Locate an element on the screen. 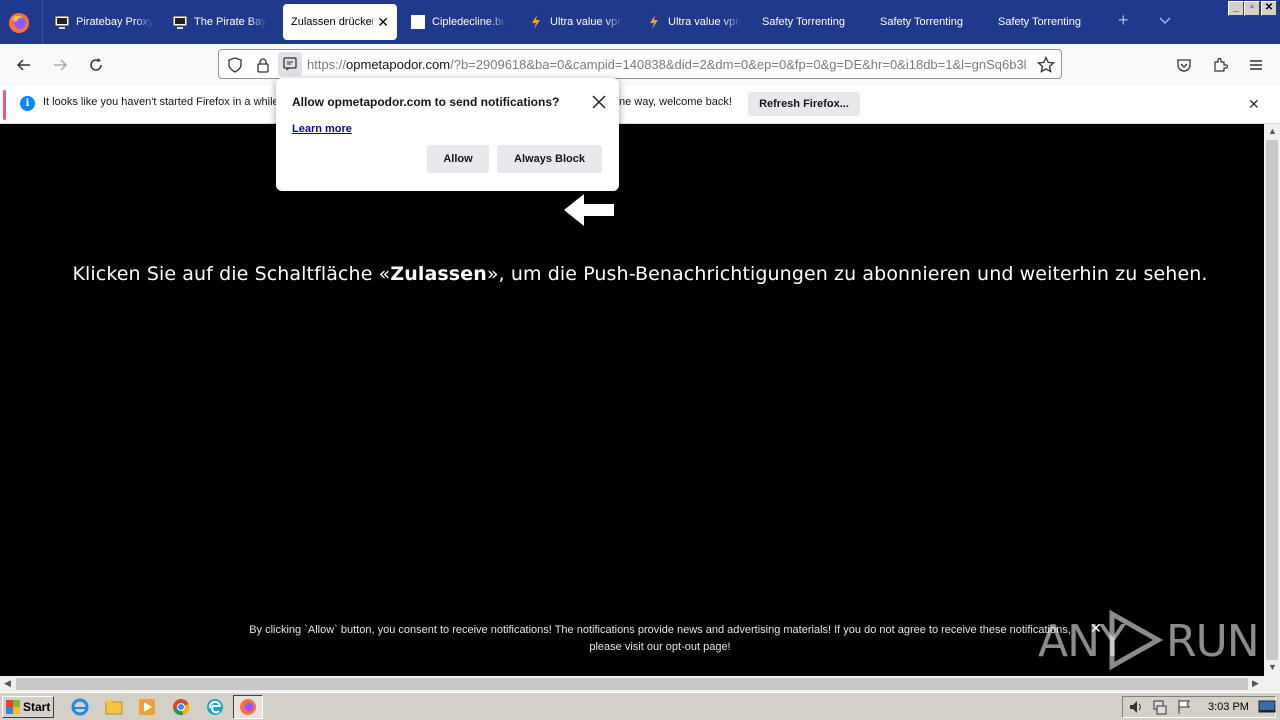 This screenshot has height=720, width=1280. tab-label: Zulassen drücken is located at coordinates (332, 22).